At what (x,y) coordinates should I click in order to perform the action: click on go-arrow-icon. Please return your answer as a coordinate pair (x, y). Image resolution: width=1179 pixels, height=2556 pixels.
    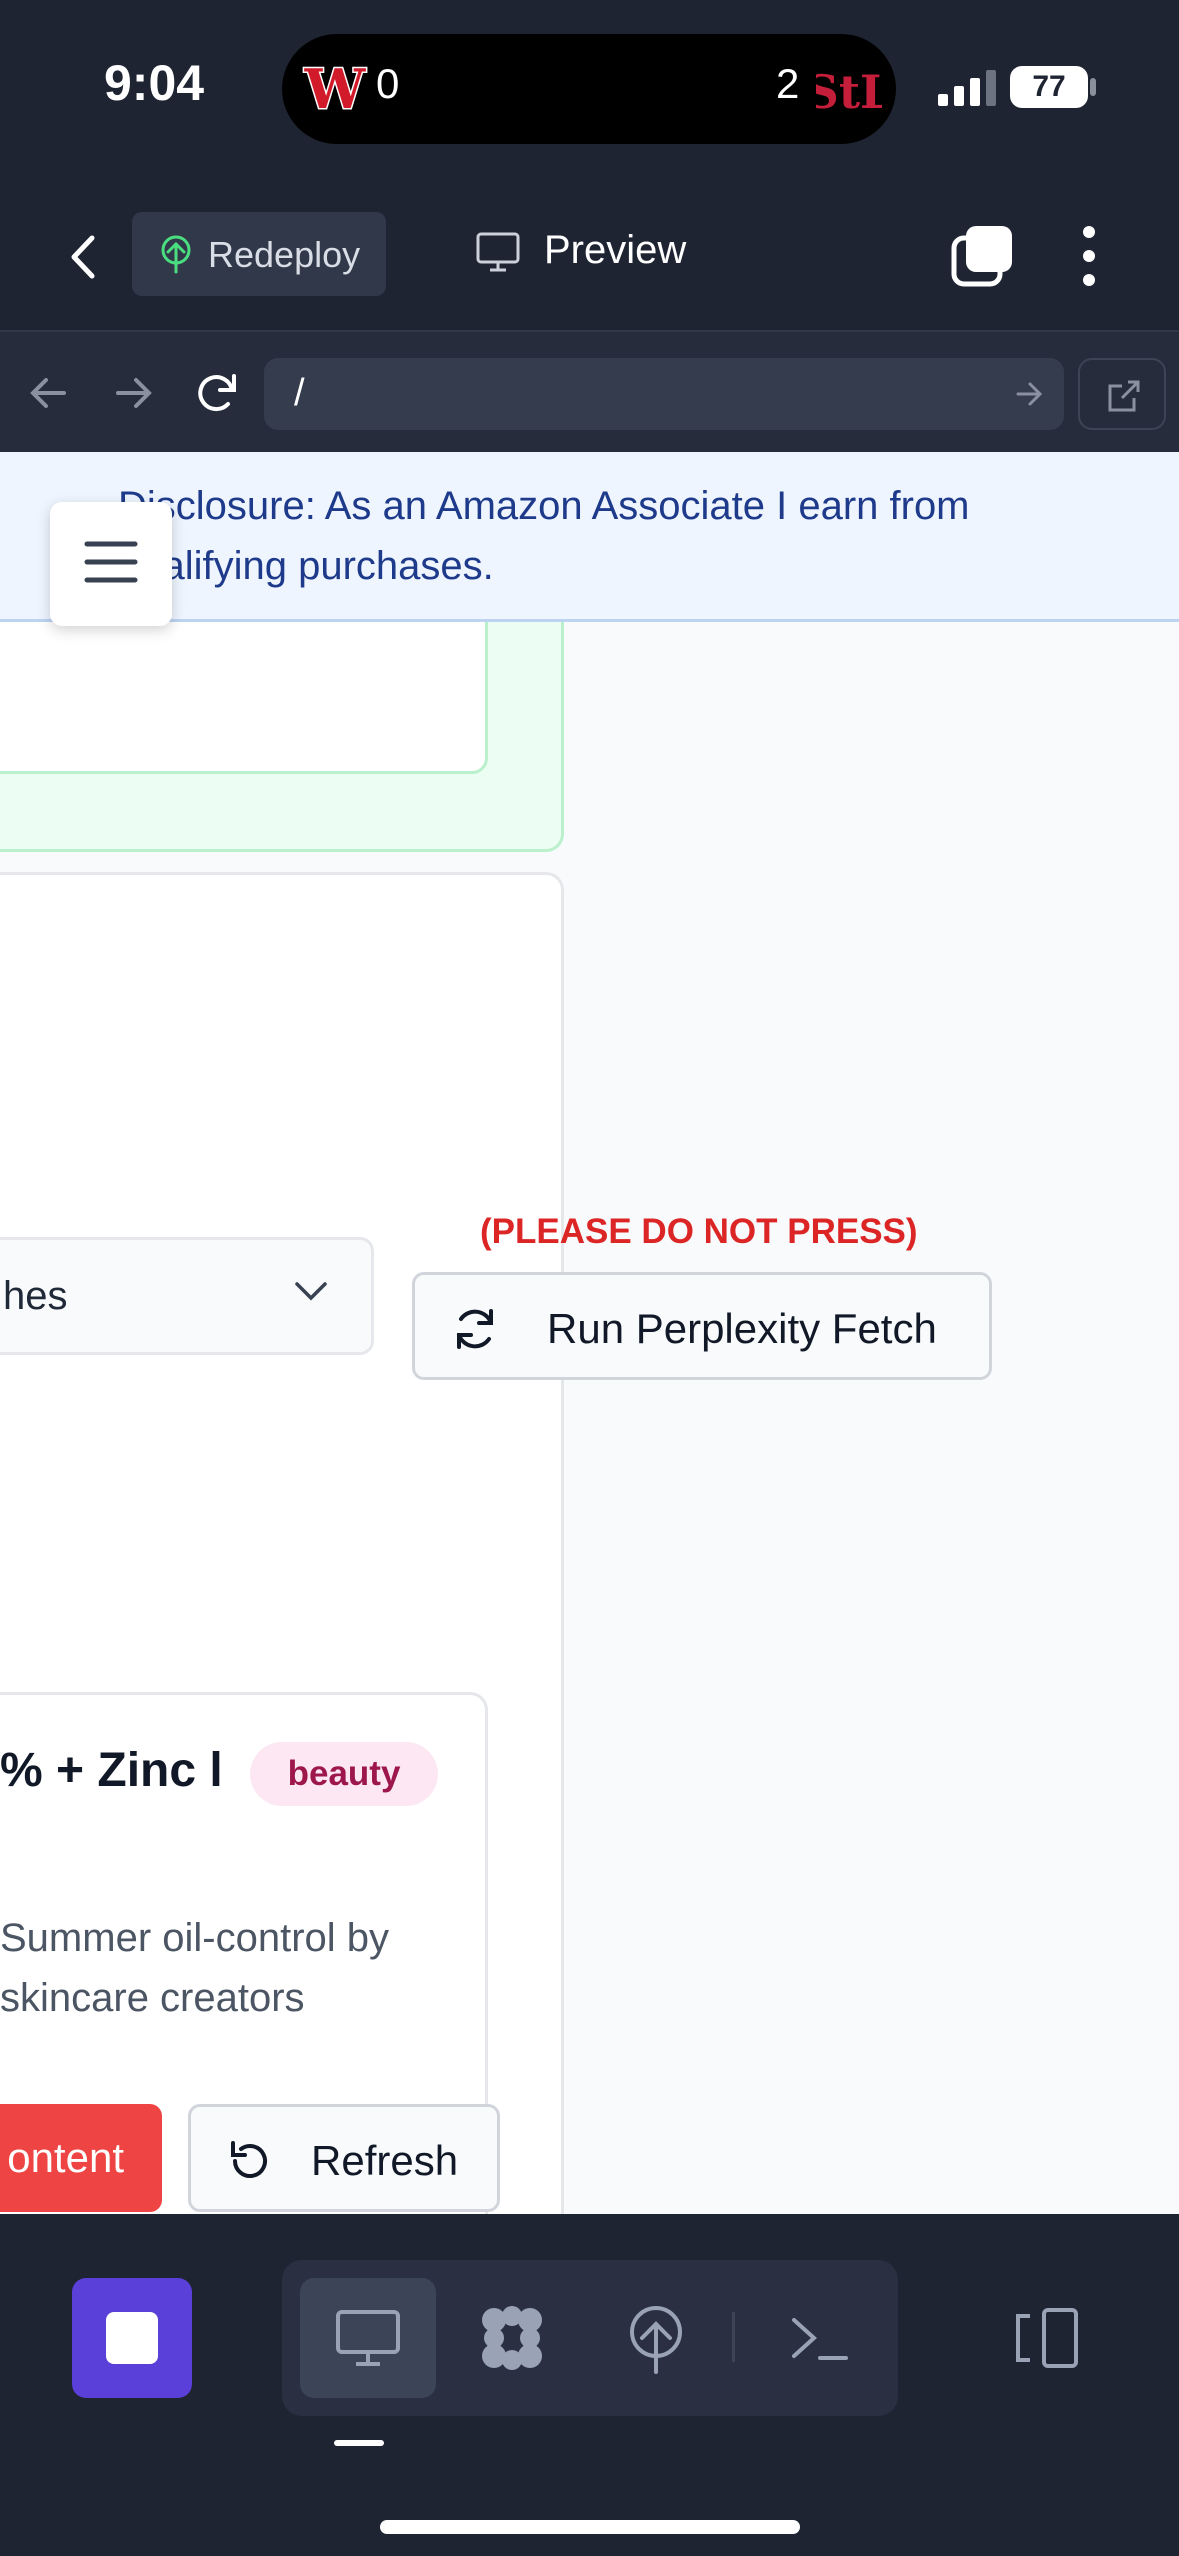
    Looking at the image, I should click on (1029, 394).